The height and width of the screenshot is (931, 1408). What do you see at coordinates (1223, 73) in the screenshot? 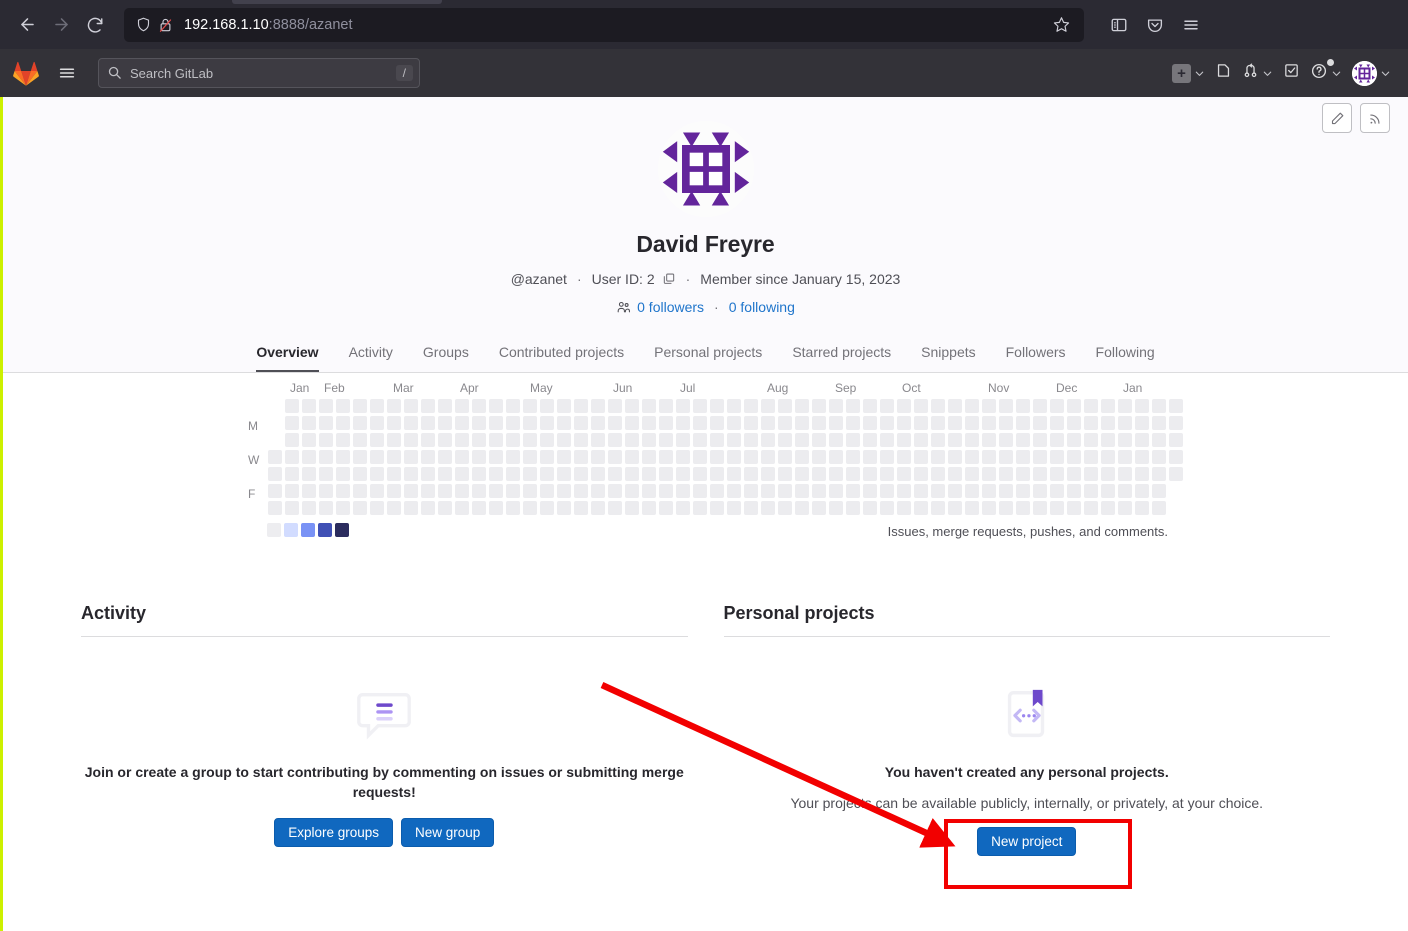
I see `issues-button` at bounding box center [1223, 73].